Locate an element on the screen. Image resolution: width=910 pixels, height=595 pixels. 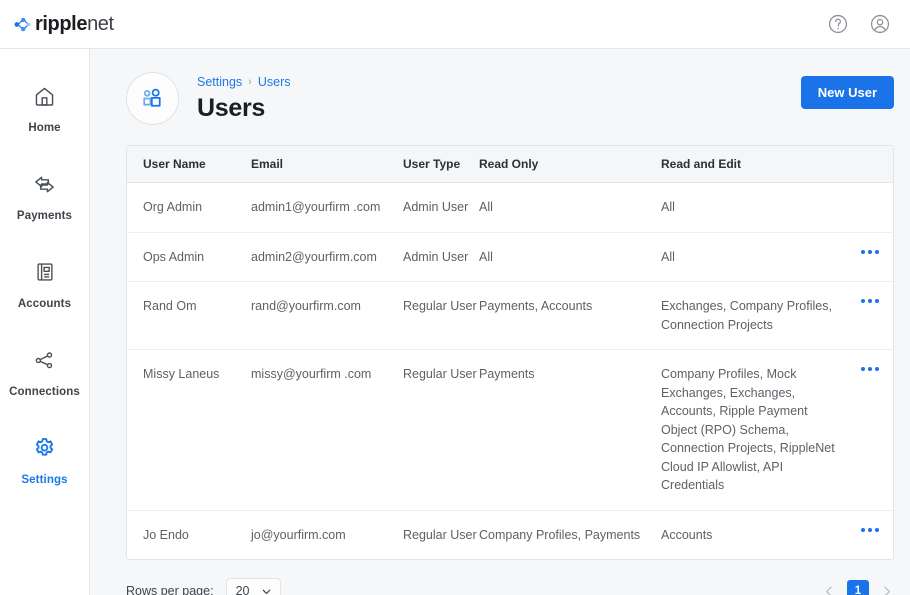
cell-user-name: Rand Om is located at coordinates (189, 315).